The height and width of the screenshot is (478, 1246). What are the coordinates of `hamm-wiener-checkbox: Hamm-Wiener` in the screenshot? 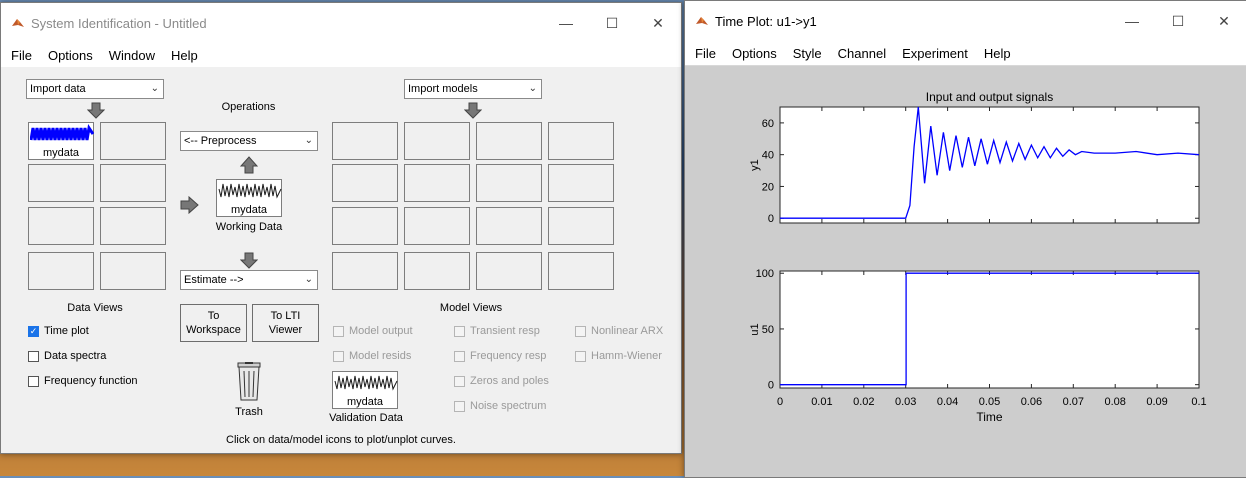 It's located at (618, 356).